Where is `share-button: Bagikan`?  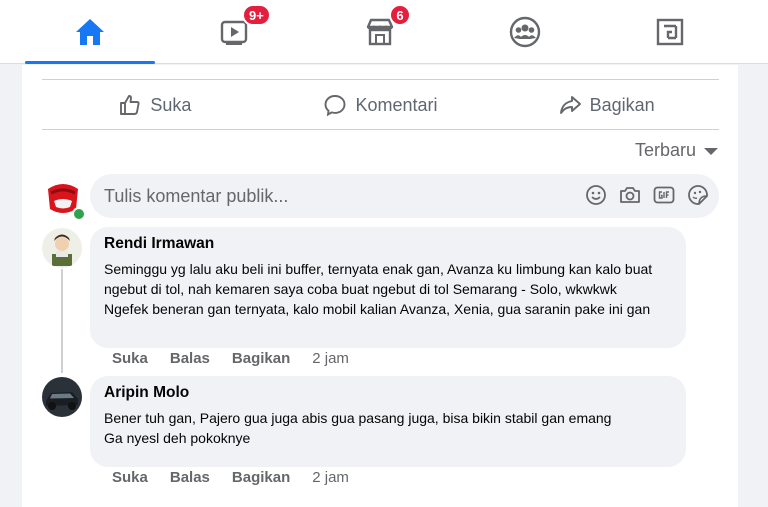 share-button: Bagikan is located at coordinates (606, 105).